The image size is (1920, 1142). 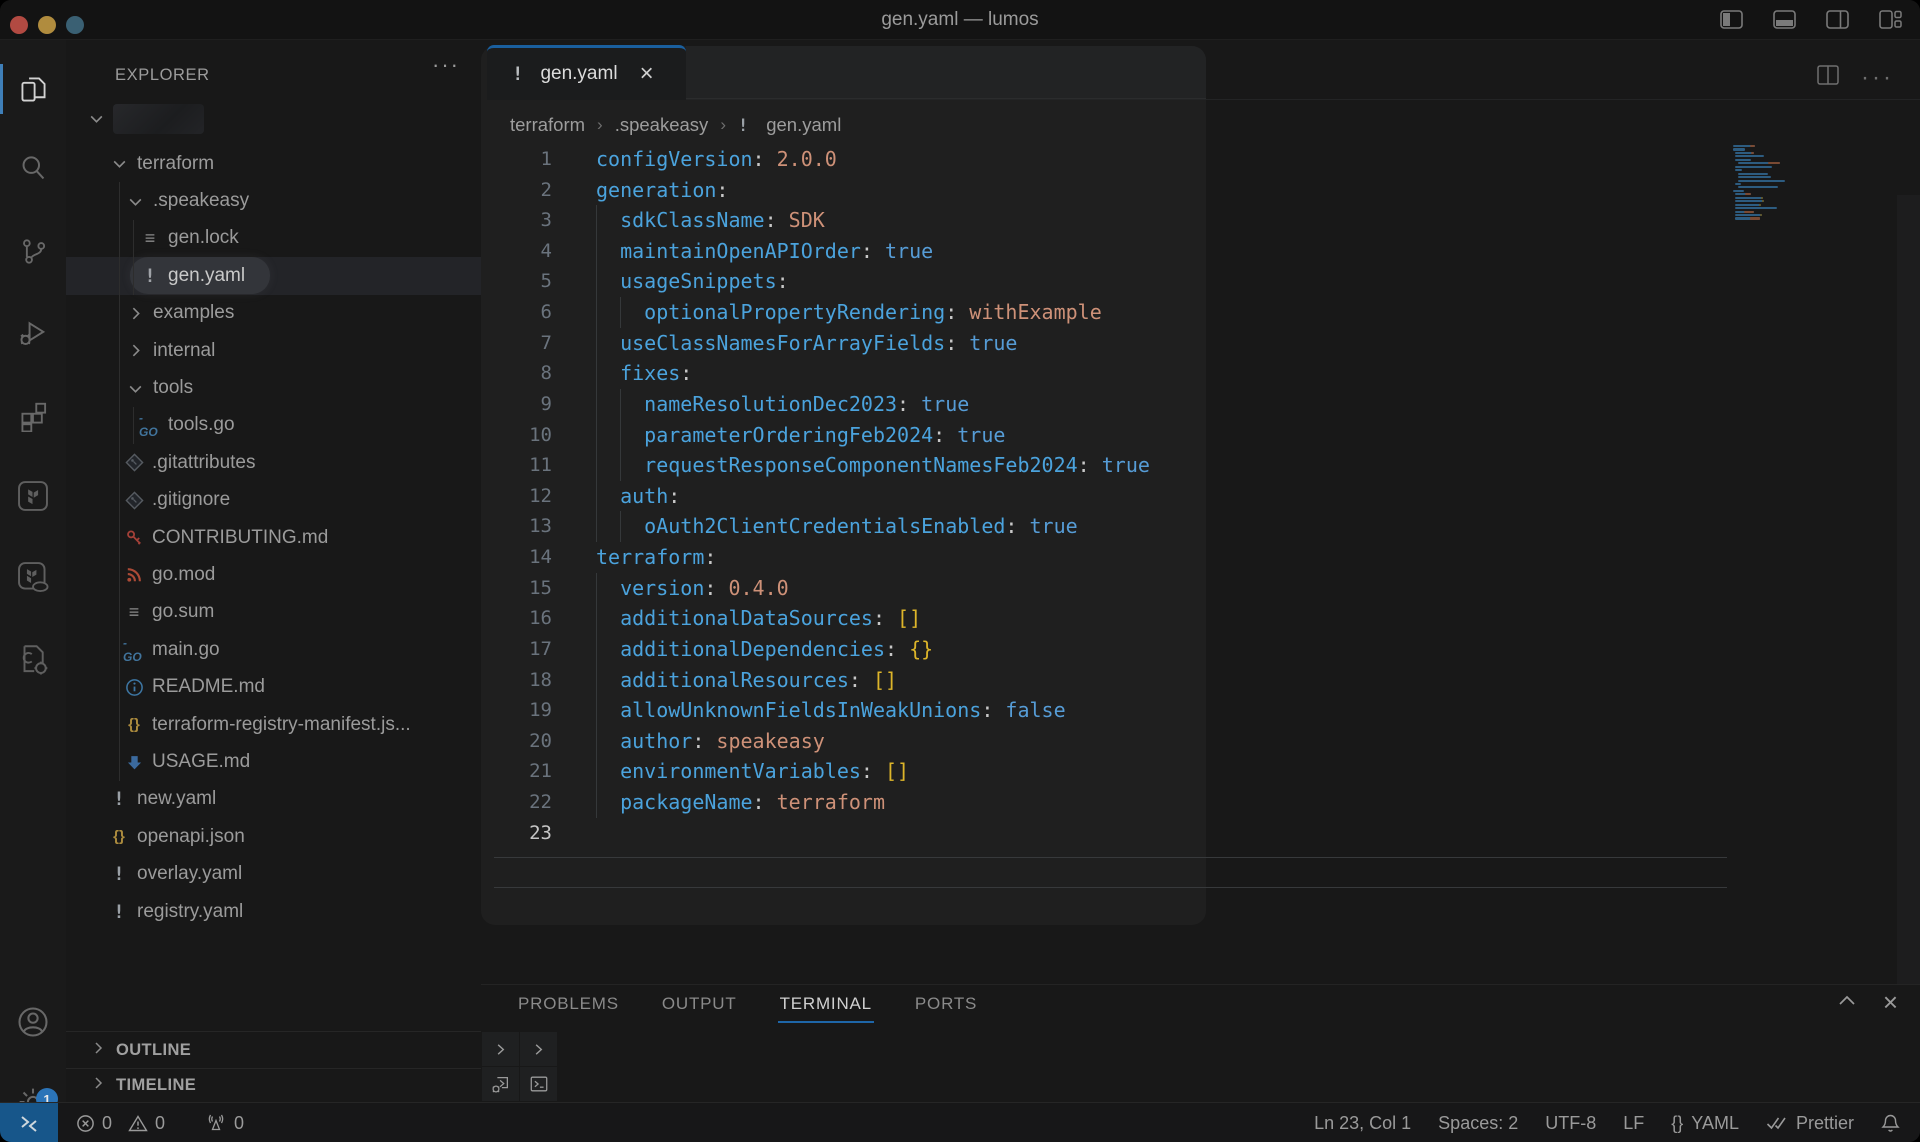 I want to click on outline-section-header: OUTLINE, so click(x=273, y=1049).